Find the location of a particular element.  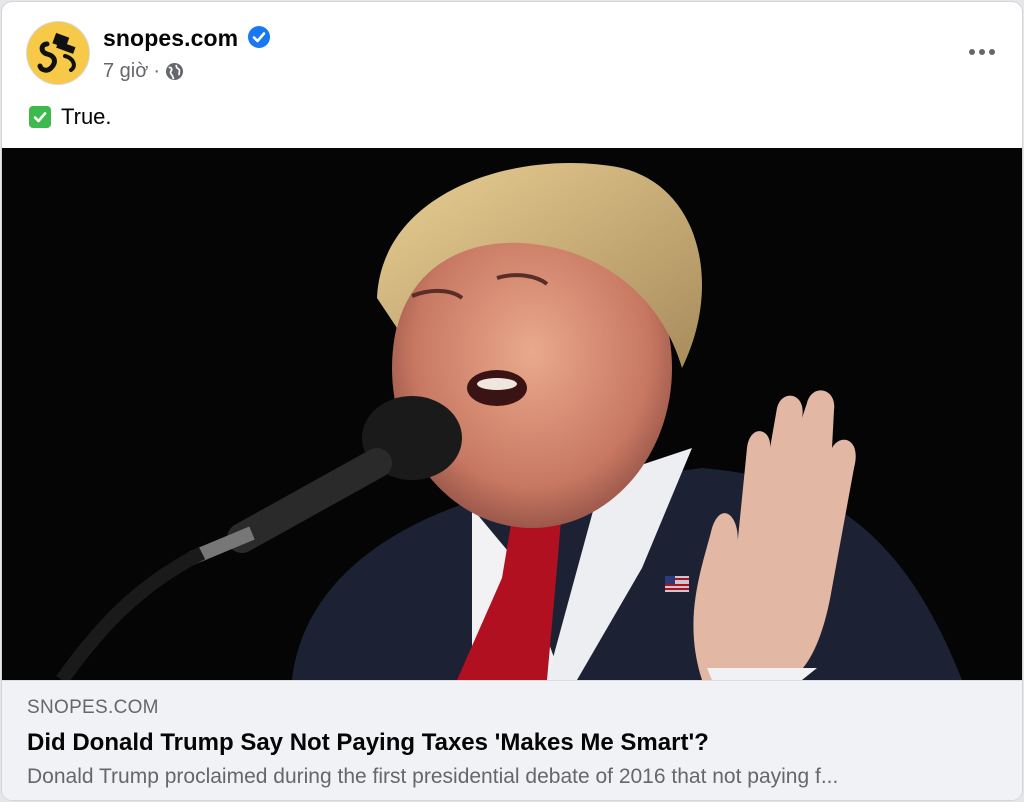

post-text: True. is located at coordinates (70, 117).